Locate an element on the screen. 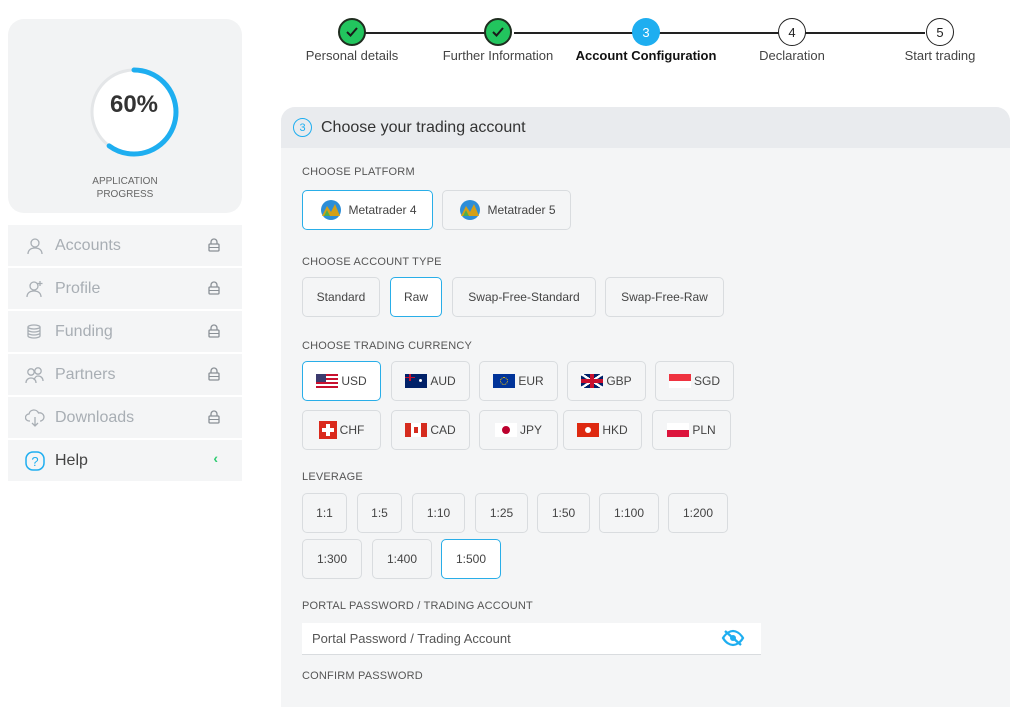  cloud-download-icon is located at coordinates (35, 418).